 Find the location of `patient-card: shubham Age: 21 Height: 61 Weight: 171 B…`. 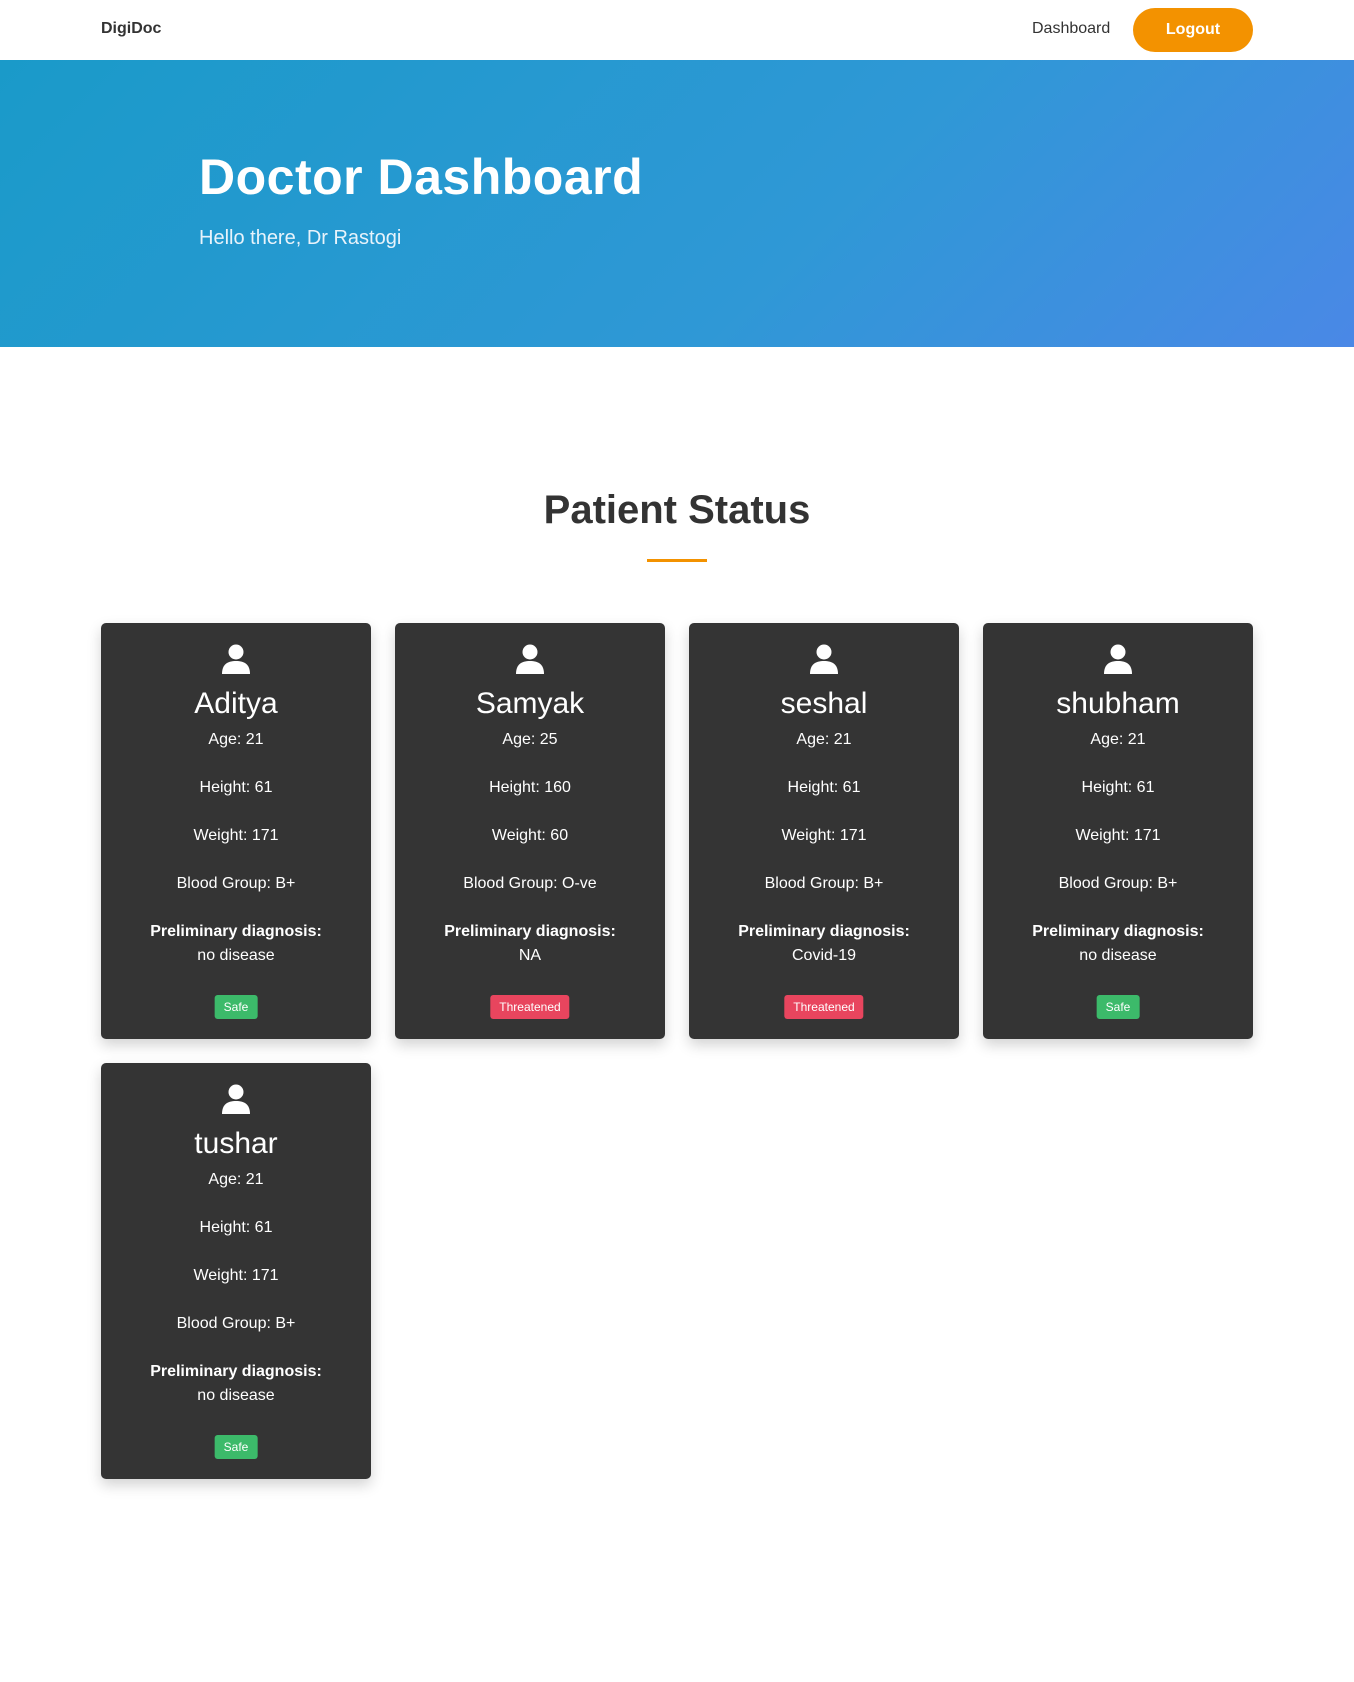

patient-card: shubham Age: 21 Height: 61 Weight: 171 B… is located at coordinates (1118, 831).